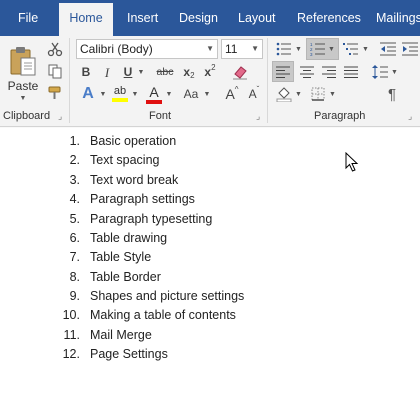 This screenshot has height=420, width=420. I want to click on format-painter-icon, so click(54, 92).